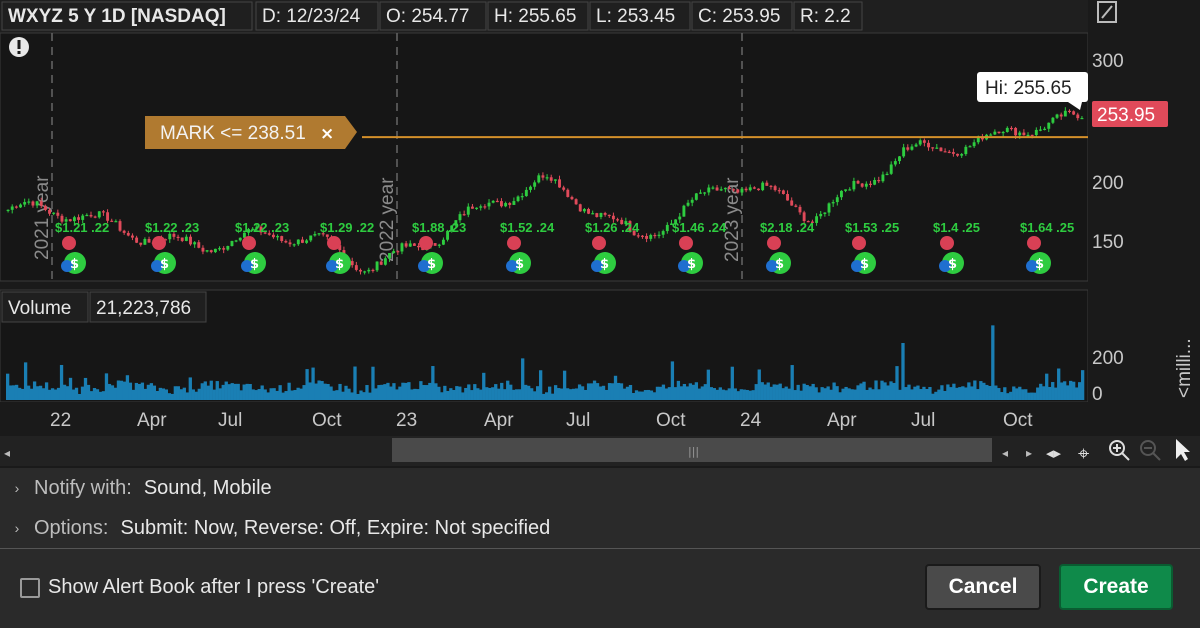  Describe the element at coordinates (19, 47) in the screenshot. I see `alert-icon` at that location.